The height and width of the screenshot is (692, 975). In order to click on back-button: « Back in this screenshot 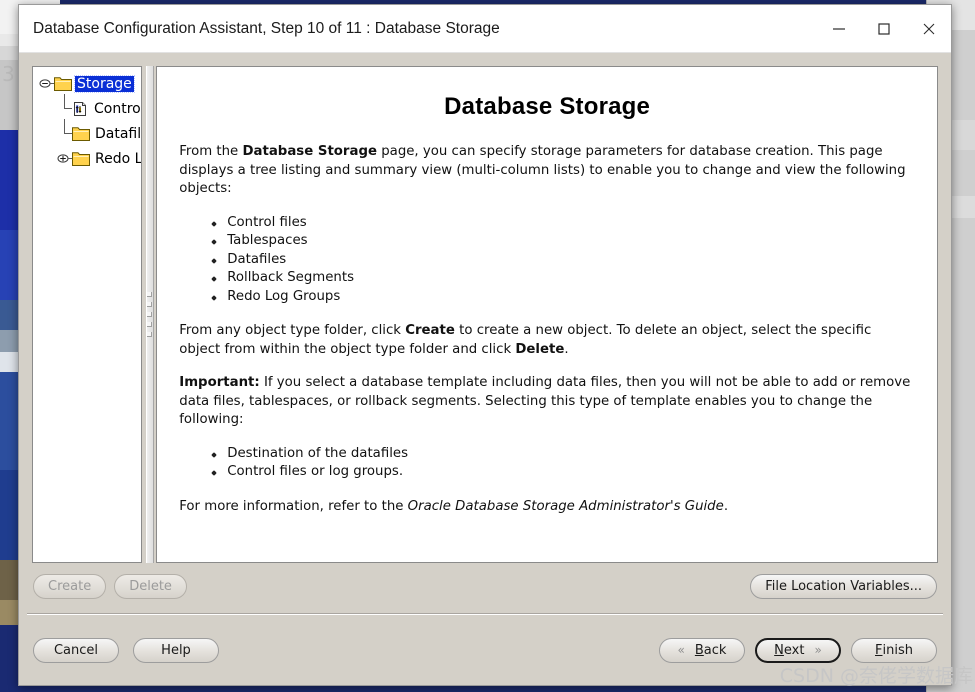, I will do `click(702, 650)`.